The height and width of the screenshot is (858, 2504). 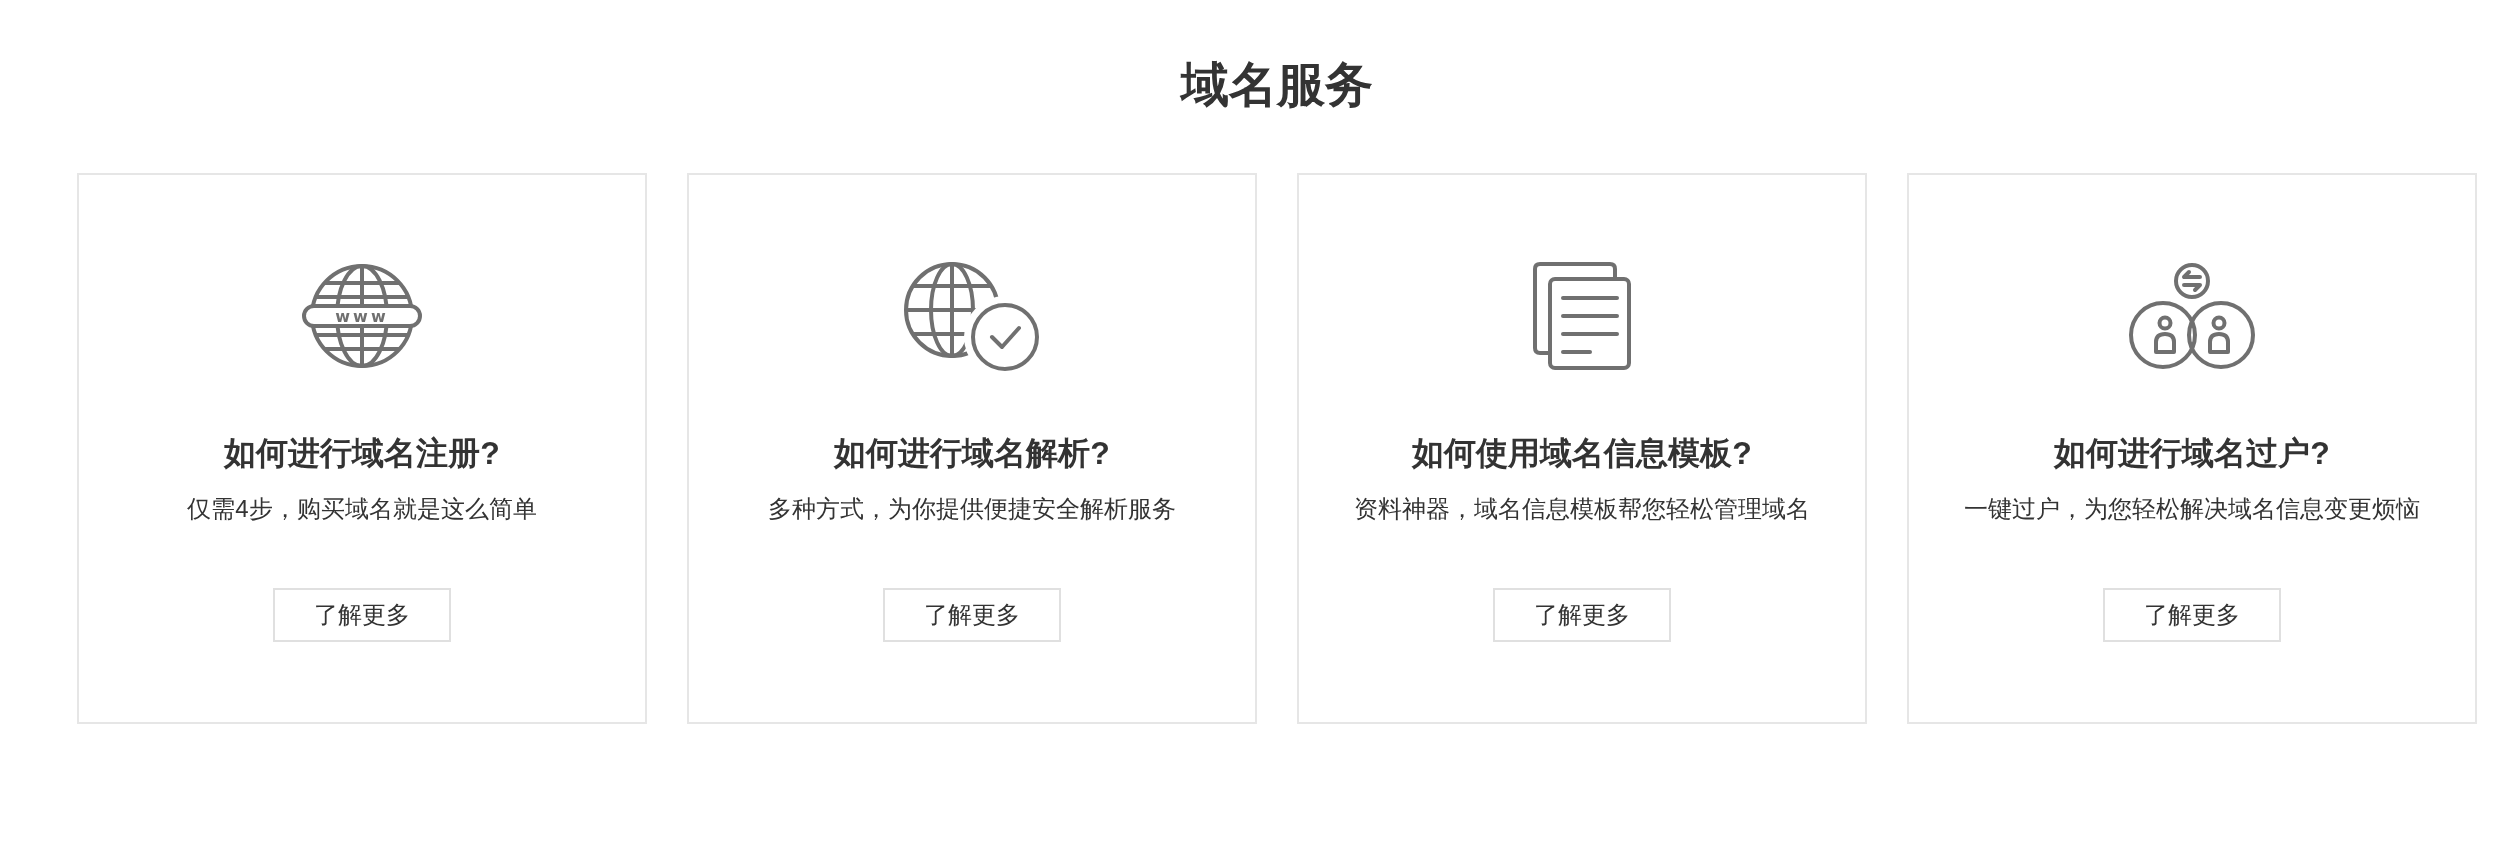 I want to click on card-title: 如何进行域名解析?, so click(x=972, y=453).